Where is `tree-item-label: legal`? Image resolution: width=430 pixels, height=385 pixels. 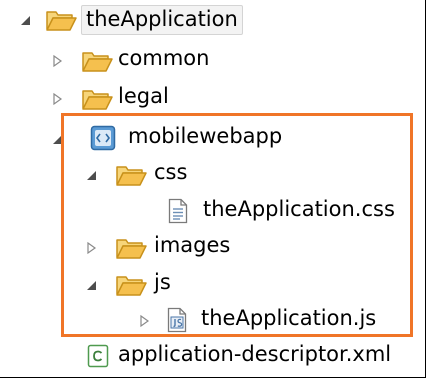 tree-item-label: legal is located at coordinates (143, 96).